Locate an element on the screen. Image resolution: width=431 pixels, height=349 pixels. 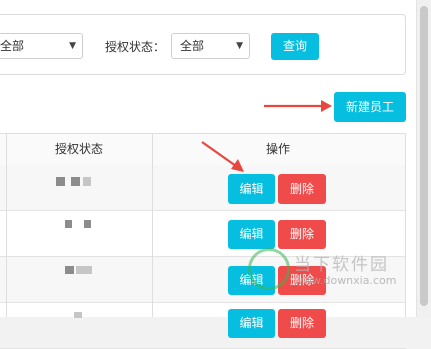
auth-status-select: 全部 ▼ is located at coordinates (210, 46).